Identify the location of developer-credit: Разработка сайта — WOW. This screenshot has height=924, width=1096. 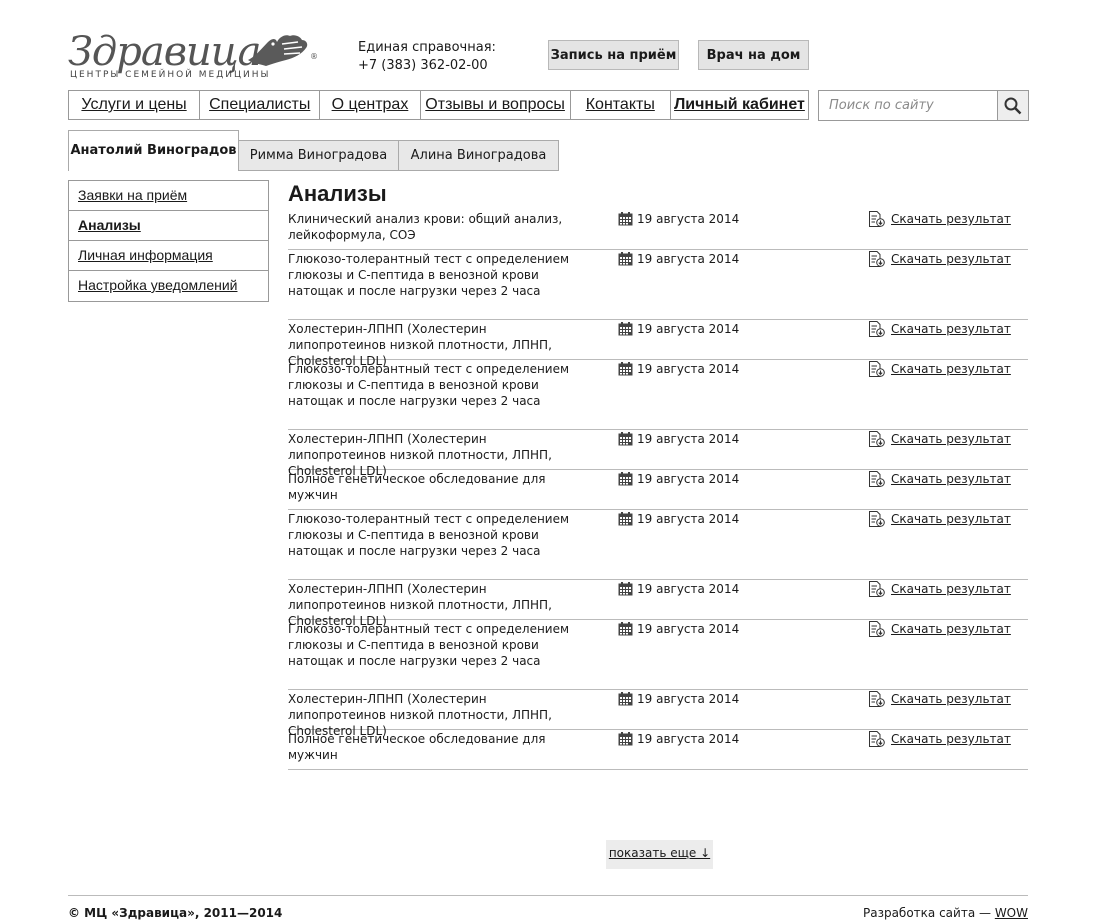
(945, 913).